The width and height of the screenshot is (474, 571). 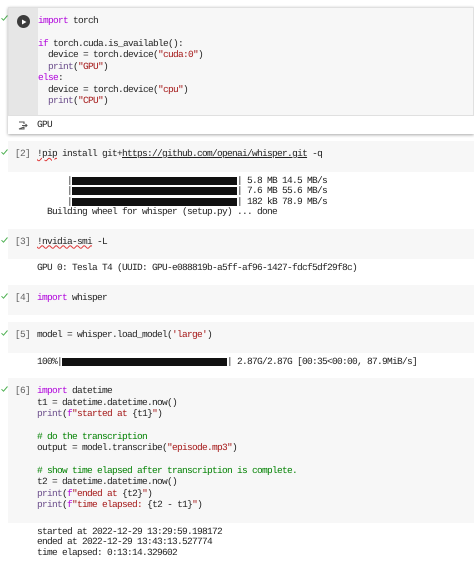 I want to click on code-cell: [3] !nvidia-smi -L, so click(x=241, y=243).